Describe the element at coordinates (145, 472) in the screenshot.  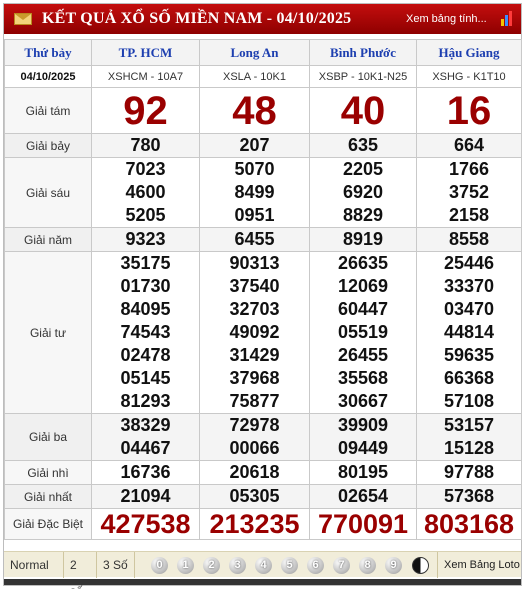
I see `prize-number: 16736` at that location.